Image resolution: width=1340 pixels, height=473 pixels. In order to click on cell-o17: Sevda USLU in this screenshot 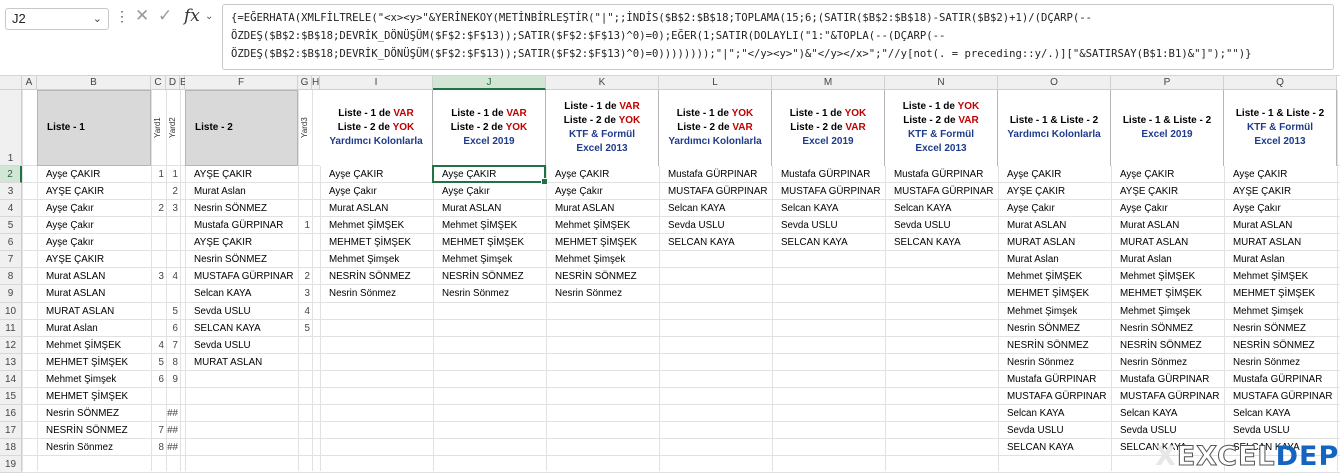, I will do `click(1054, 430)`.